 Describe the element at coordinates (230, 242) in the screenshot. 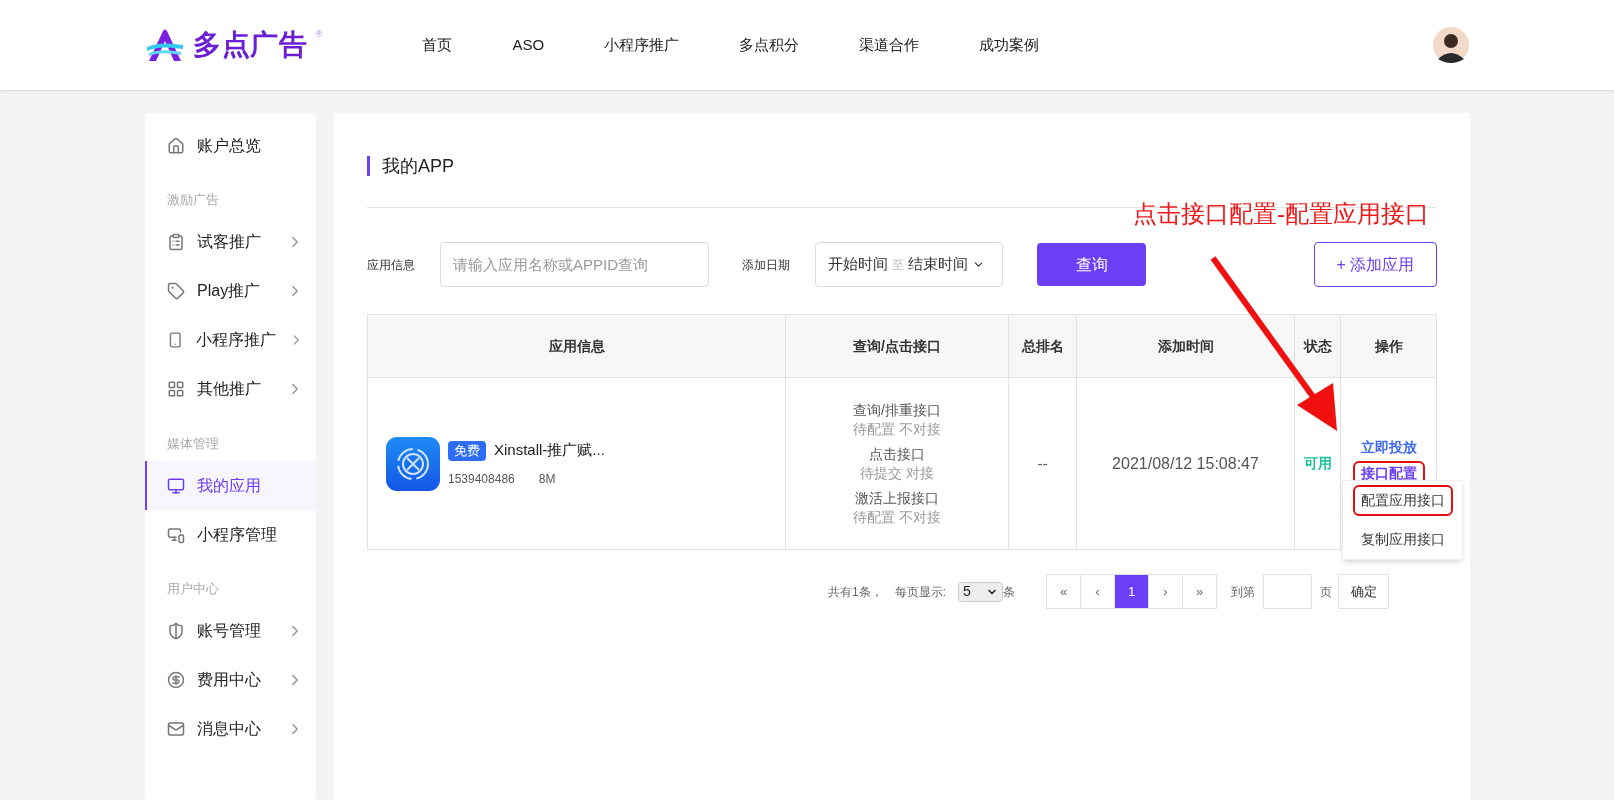

I see `sidebar-item: 试客推广` at that location.